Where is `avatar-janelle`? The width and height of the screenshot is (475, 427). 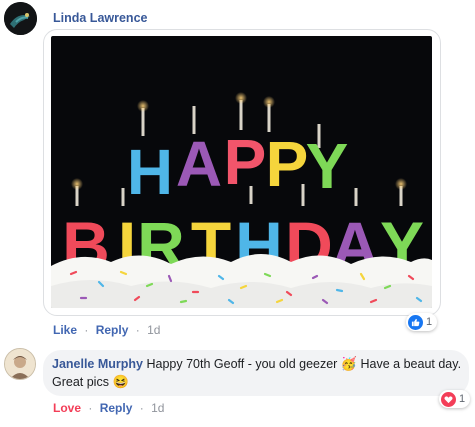 avatar-janelle is located at coordinates (20, 364).